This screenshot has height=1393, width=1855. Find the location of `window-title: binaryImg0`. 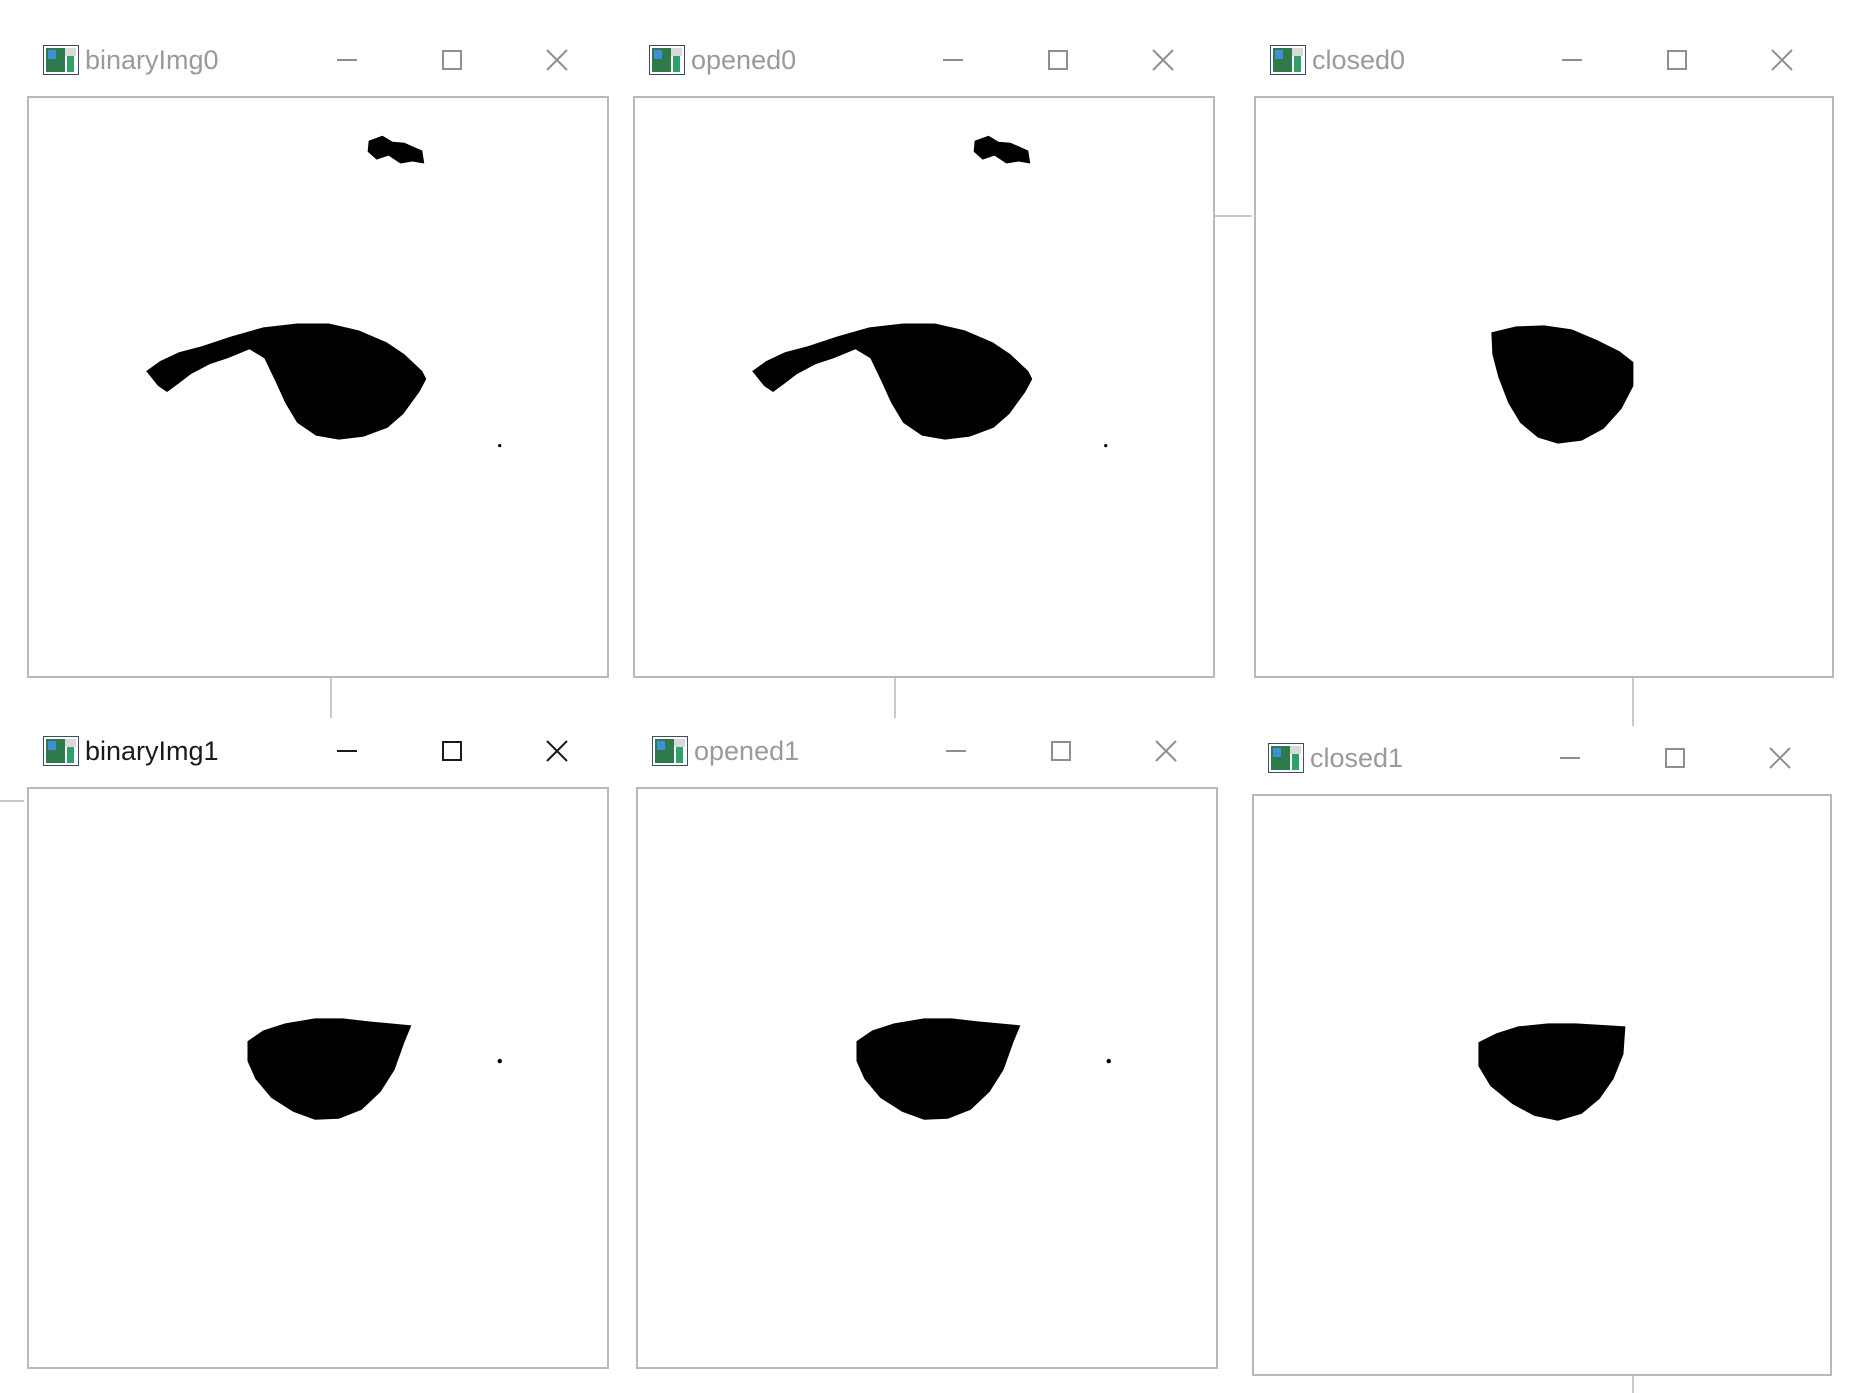

window-title: binaryImg0 is located at coordinates (152, 60).